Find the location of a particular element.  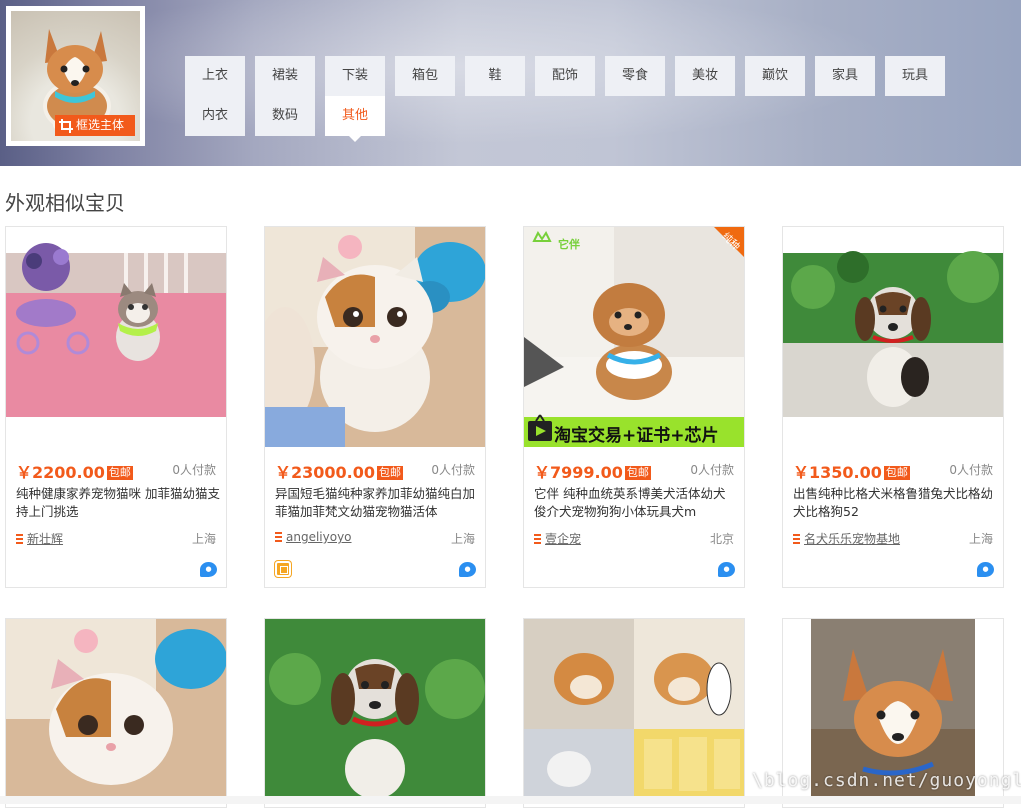

category-tab: 下装 is located at coordinates (355, 76).